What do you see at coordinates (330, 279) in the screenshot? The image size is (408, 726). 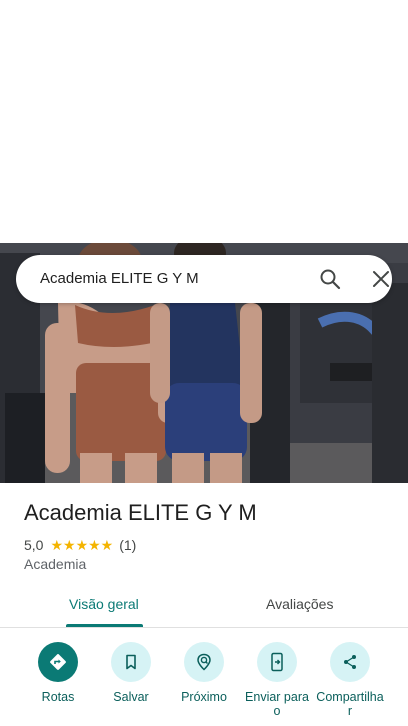 I see `search-icon` at bounding box center [330, 279].